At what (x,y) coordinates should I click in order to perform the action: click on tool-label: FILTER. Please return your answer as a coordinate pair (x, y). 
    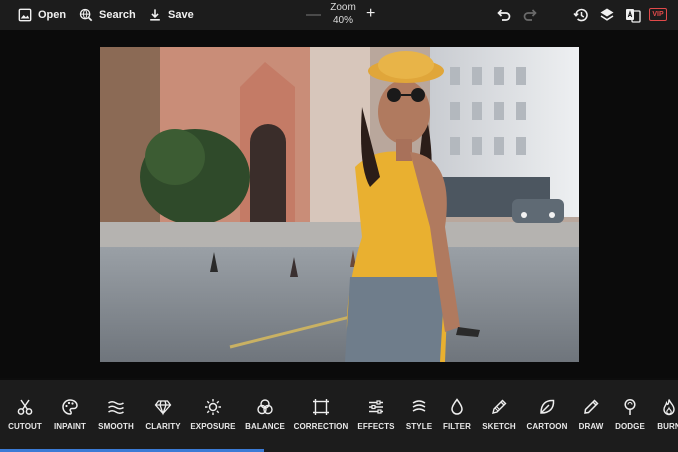
    Looking at the image, I should click on (456, 426).